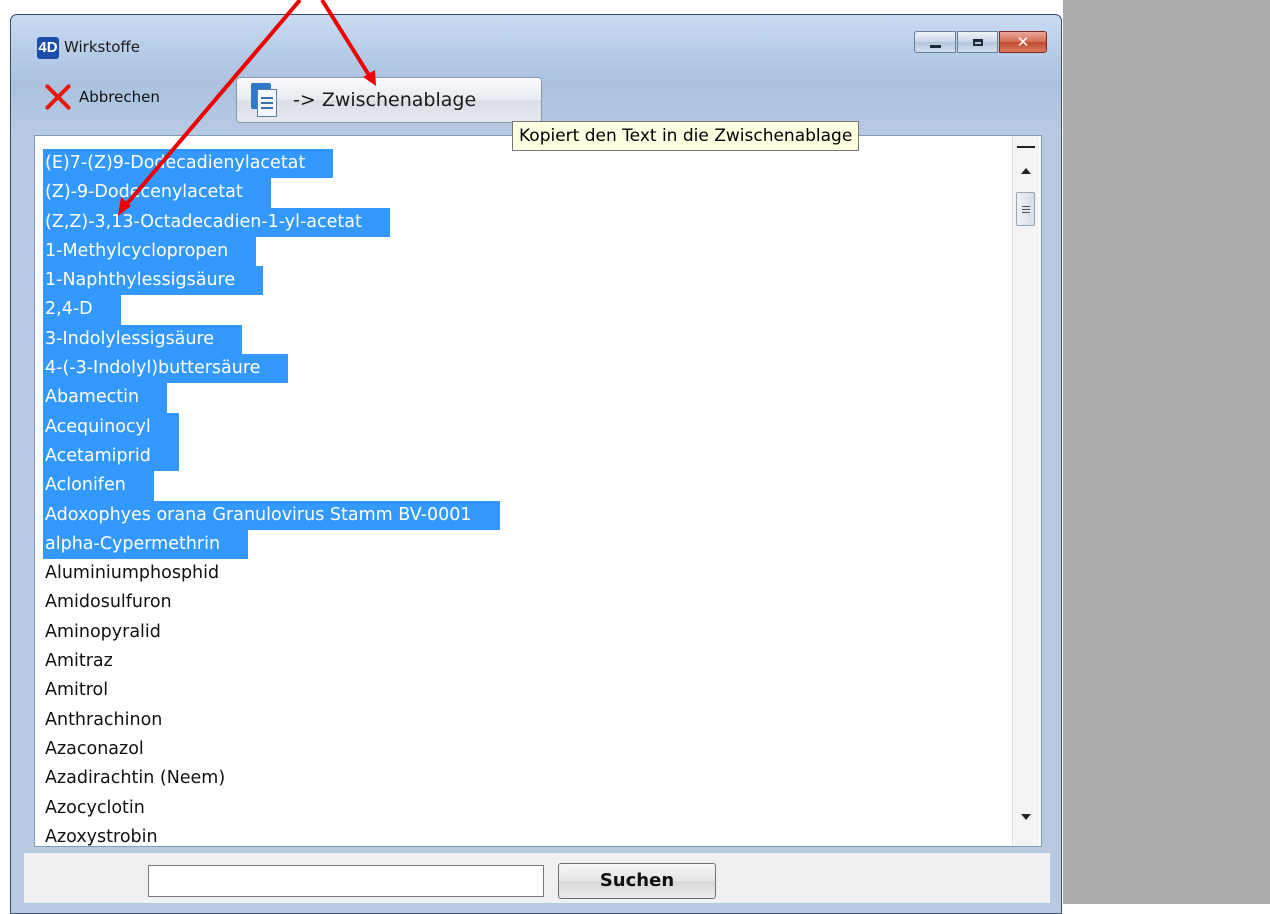  What do you see at coordinates (346, 881) in the screenshot?
I see `search-input` at bounding box center [346, 881].